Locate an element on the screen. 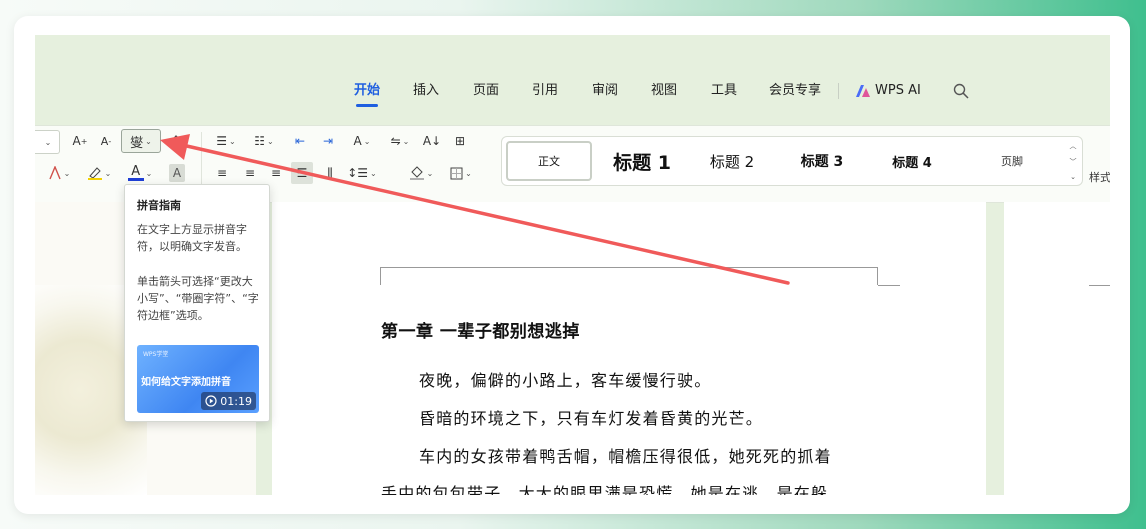 The height and width of the screenshot is (529, 1146). pinyin-guide-button: 燮 ⌄ is located at coordinates (141, 141).